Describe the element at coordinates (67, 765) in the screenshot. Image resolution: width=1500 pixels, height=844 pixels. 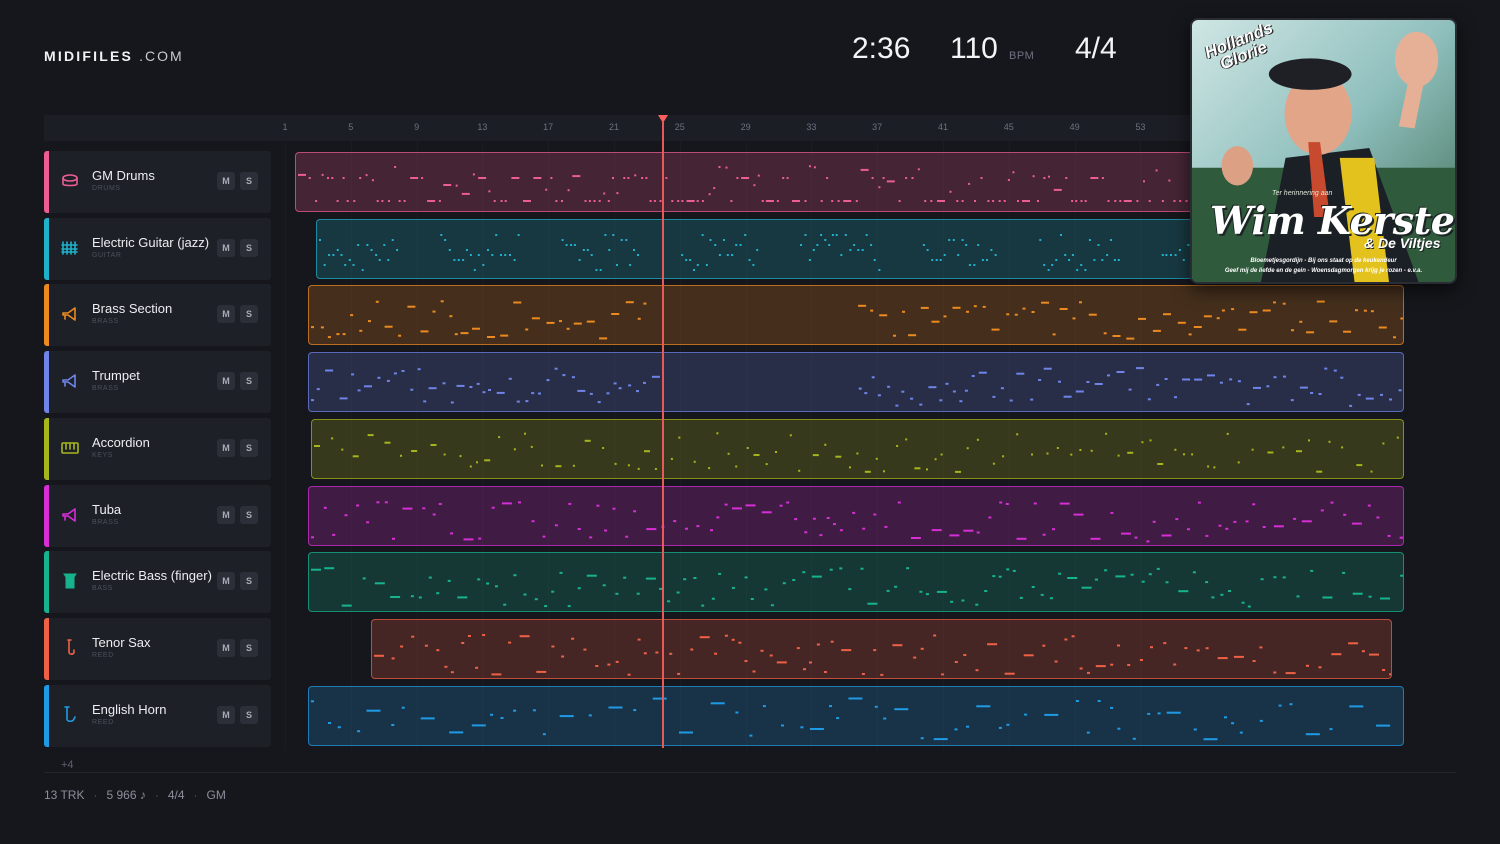
I see `more-tracks-indicator: +4` at that location.